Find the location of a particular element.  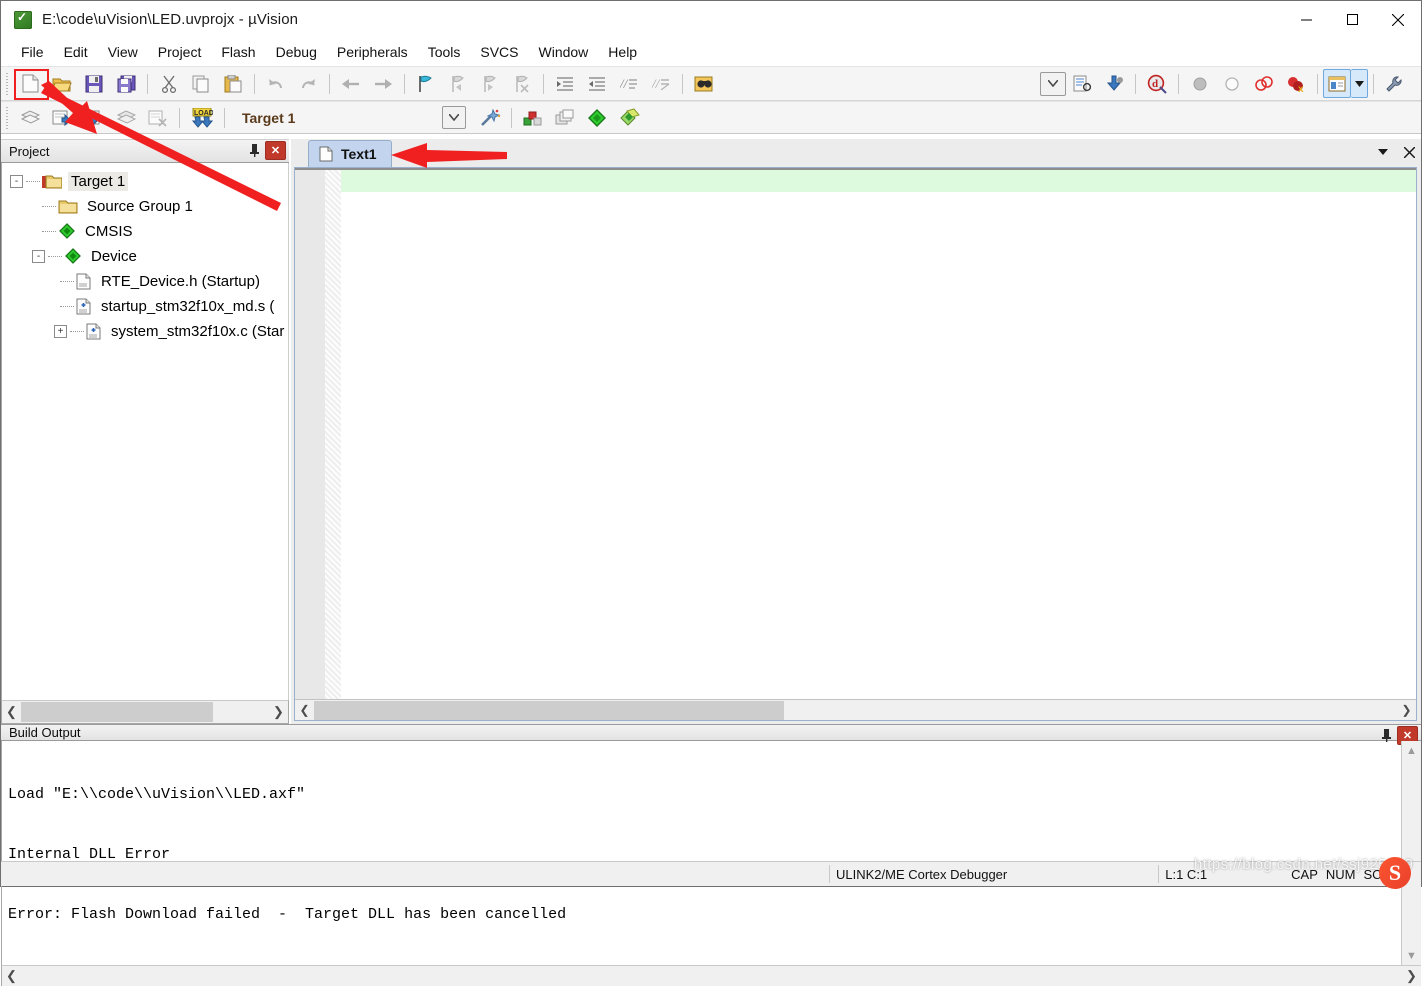

build-button is located at coordinates (62, 117).